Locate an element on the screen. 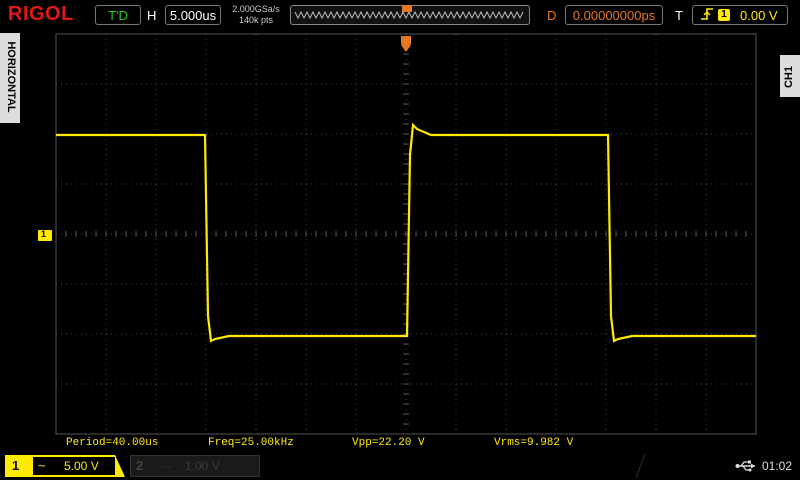 This screenshot has height=480, width=800. measurement-period: Period=40.00us is located at coordinates (112, 443).